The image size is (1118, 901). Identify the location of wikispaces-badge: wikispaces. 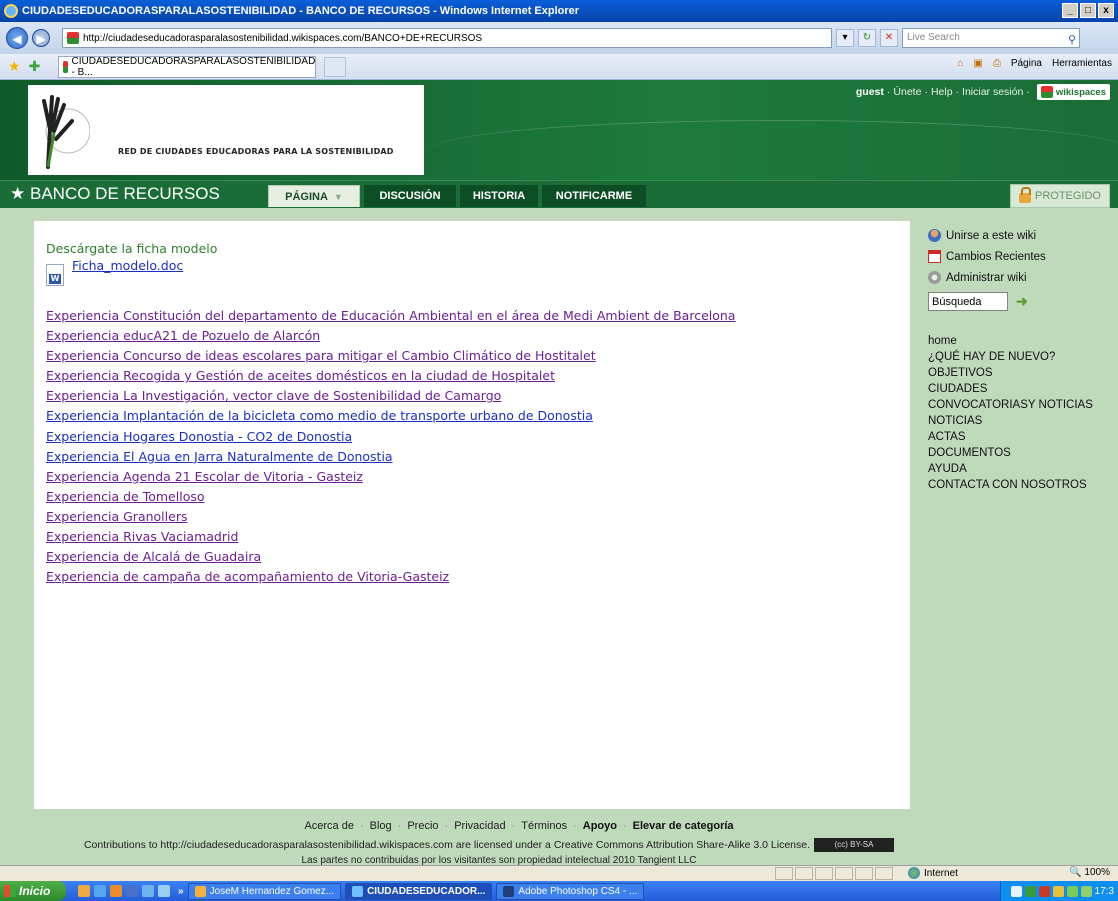
(1073, 92).